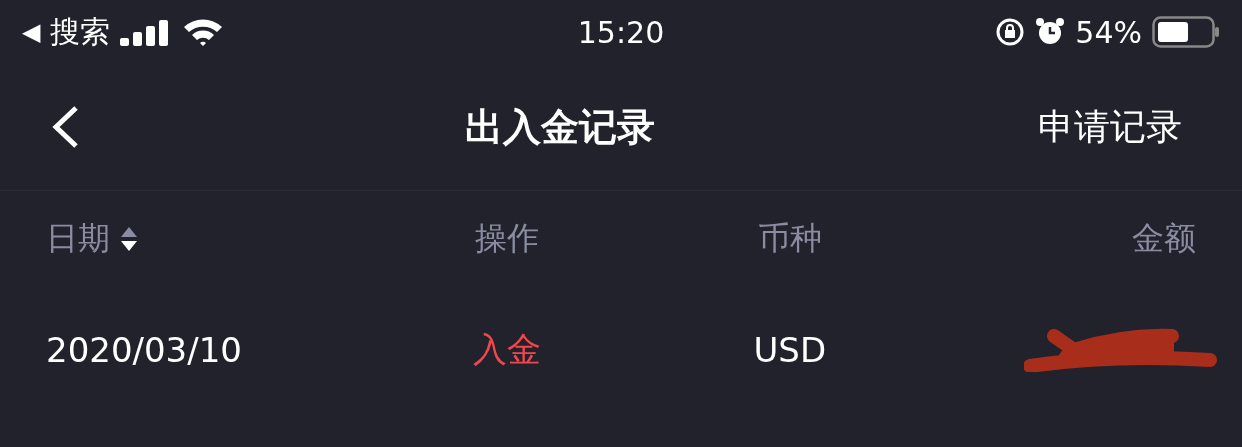  Describe the element at coordinates (1108, 32) in the screenshot. I see `battery-percent: 54%` at that location.